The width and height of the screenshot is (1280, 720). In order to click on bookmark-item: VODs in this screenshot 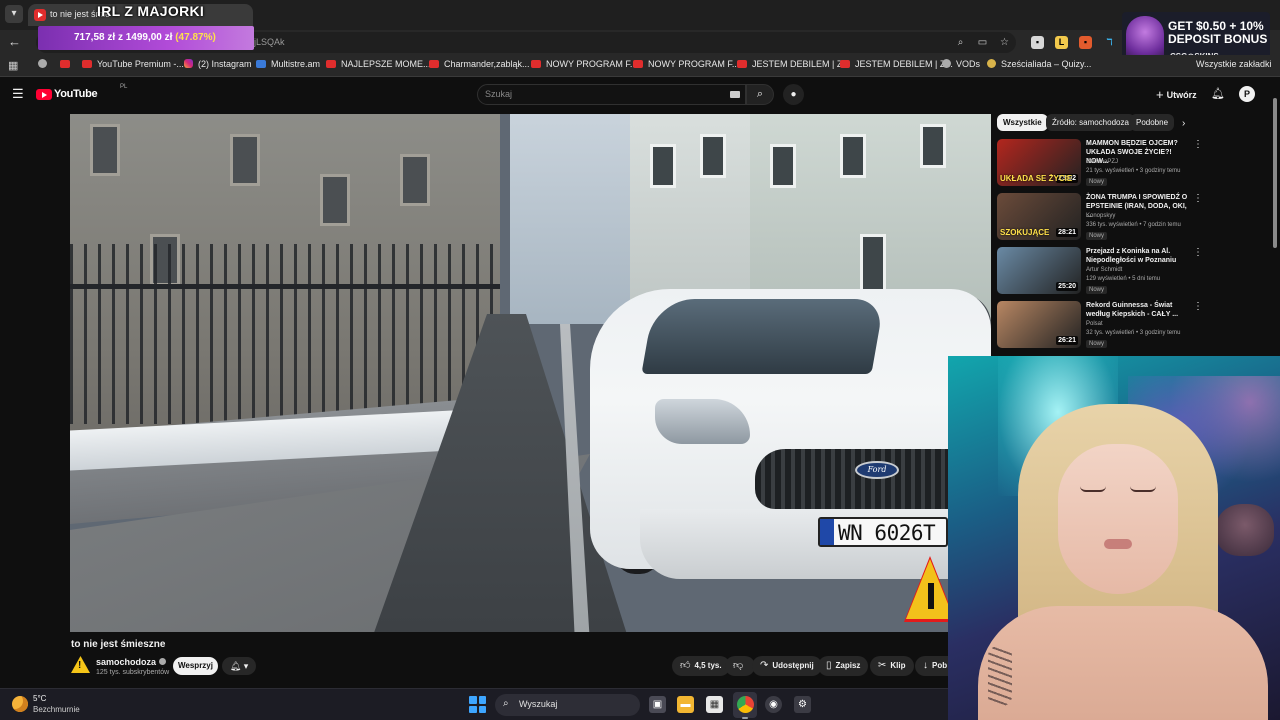, I will do `click(961, 66)`.